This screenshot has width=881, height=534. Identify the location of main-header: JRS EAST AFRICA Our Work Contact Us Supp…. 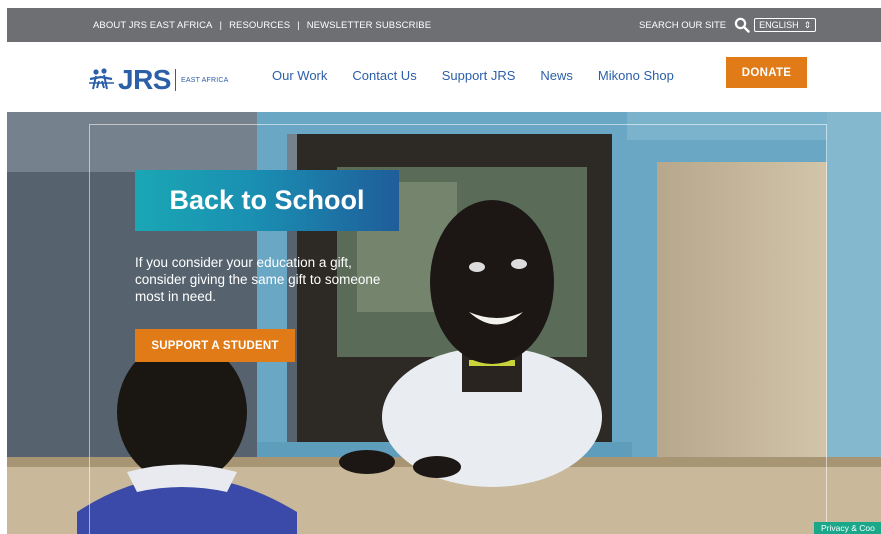
(444, 77).